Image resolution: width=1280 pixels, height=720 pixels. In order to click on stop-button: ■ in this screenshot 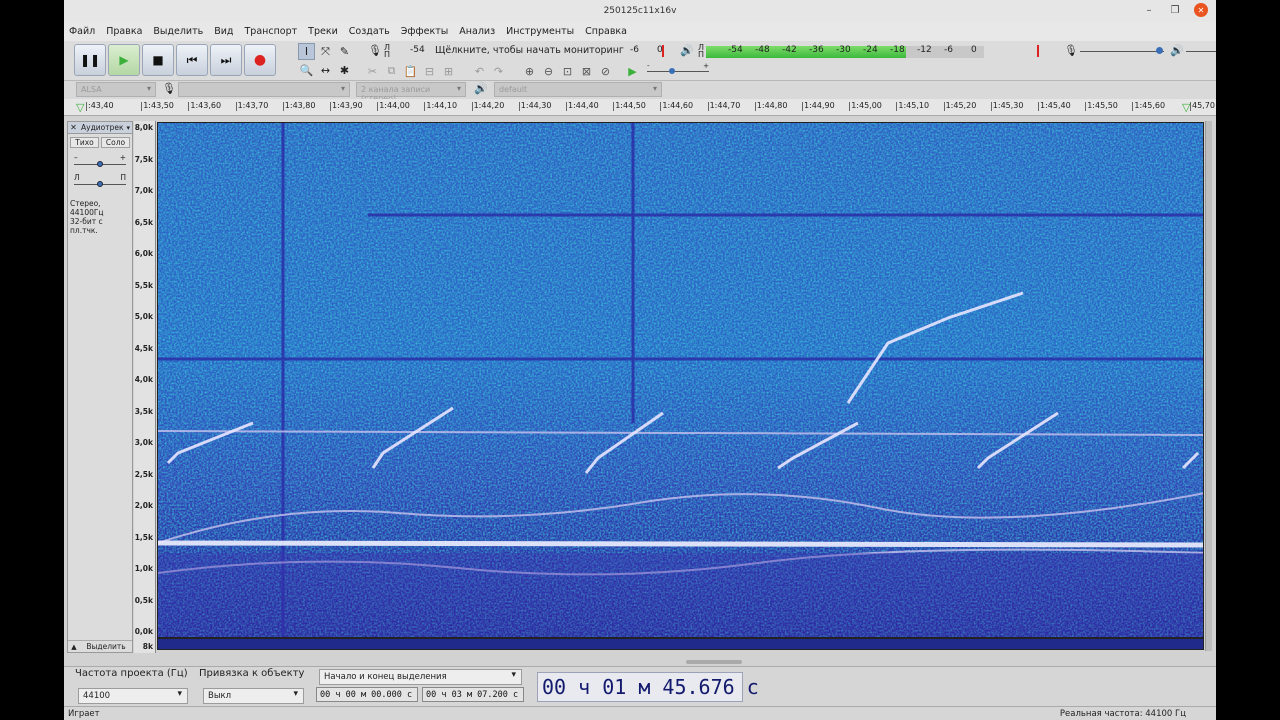, I will do `click(158, 60)`.